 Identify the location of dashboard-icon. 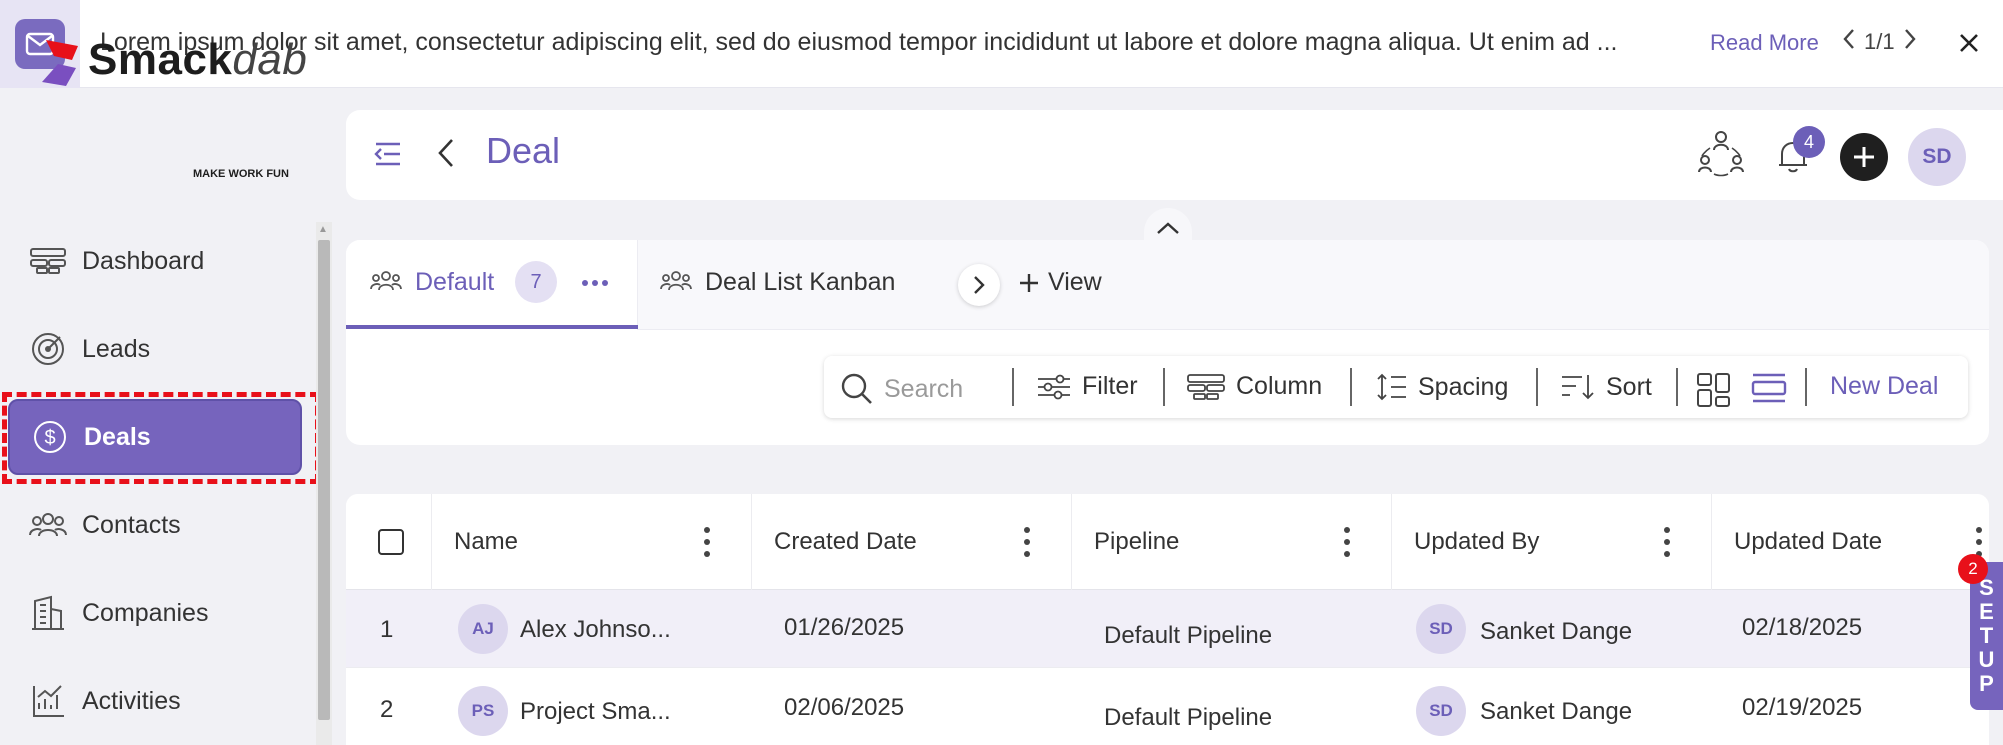
(48, 261).